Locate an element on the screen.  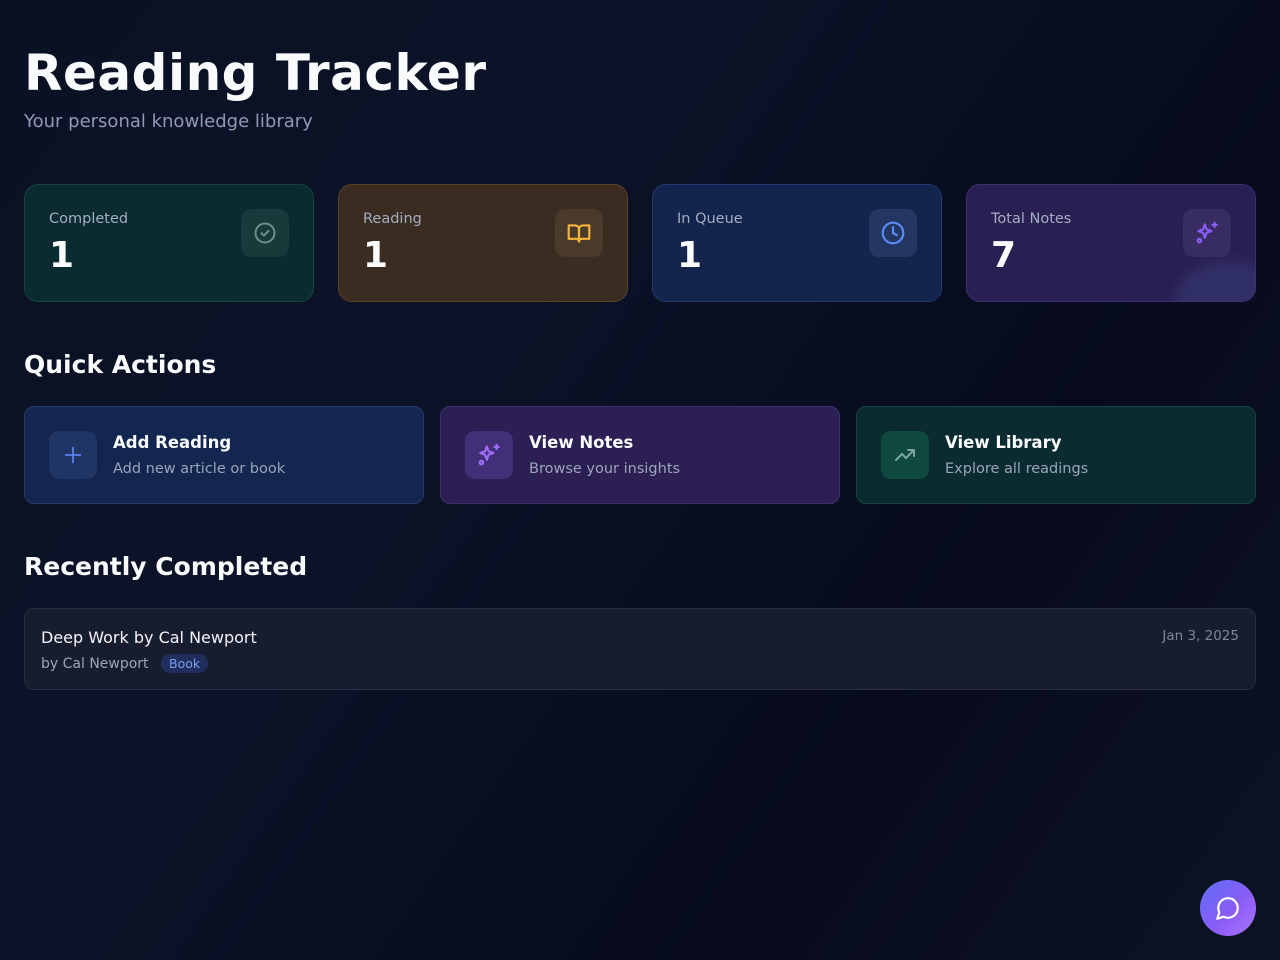
add-reading-button: Add Reading Add new article or book is located at coordinates (224, 455).